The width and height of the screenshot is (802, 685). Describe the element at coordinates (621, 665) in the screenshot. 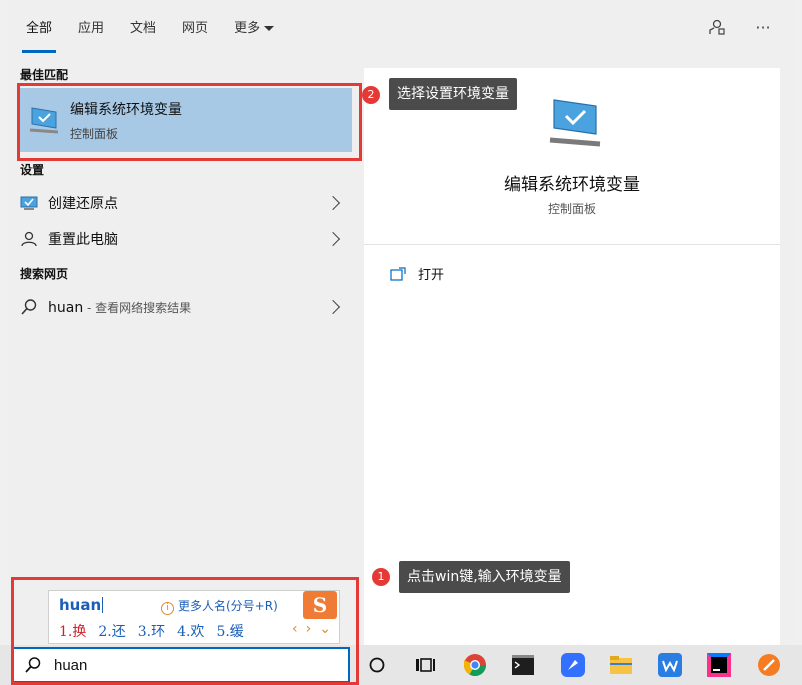

I see `file-explorer-icon` at that location.